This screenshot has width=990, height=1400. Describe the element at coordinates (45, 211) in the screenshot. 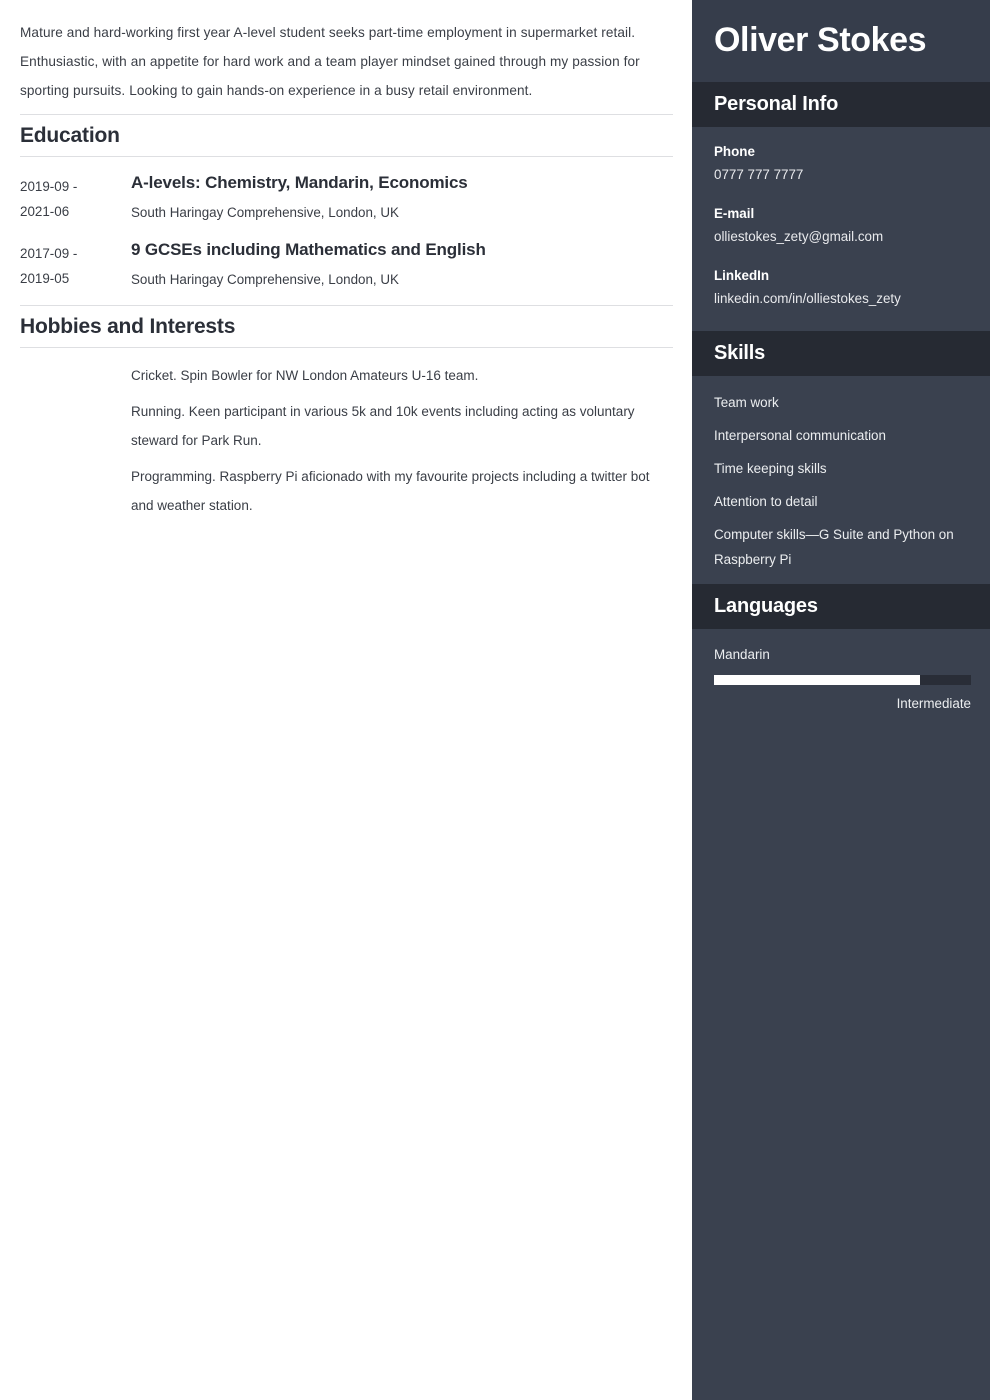

I see `education-entry-date-end: 2021-06` at that location.